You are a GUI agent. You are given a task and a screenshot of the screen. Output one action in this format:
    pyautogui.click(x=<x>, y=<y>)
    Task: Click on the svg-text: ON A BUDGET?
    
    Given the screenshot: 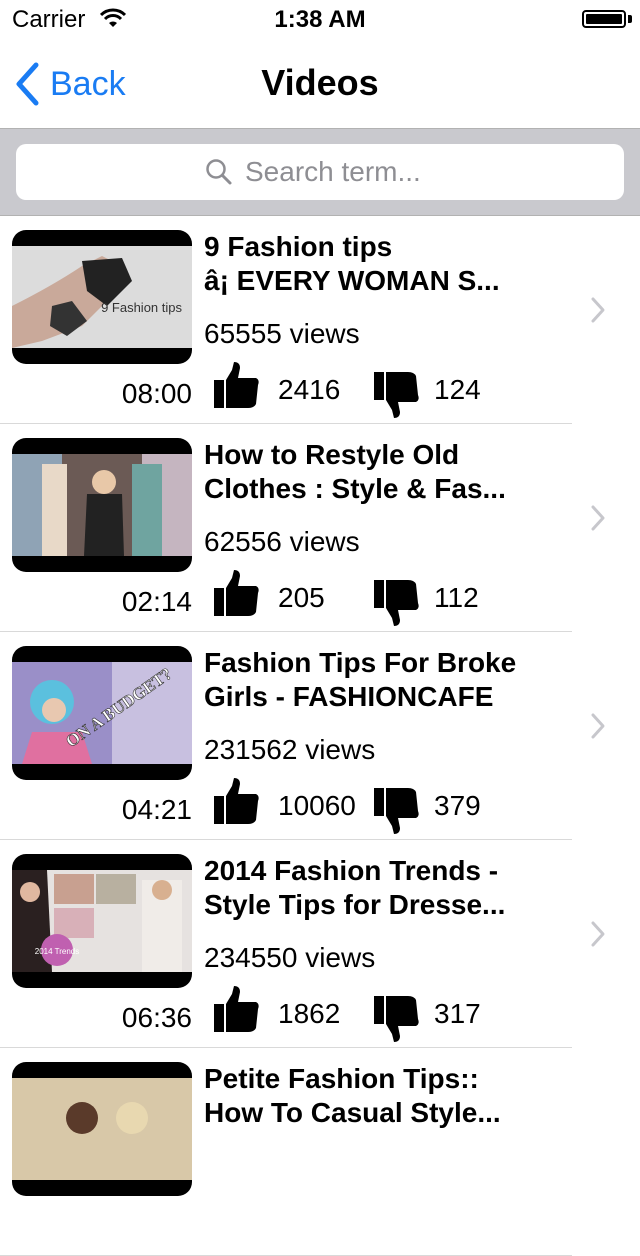 What is the action you would take?
    pyautogui.click(x=118, y=707)
    